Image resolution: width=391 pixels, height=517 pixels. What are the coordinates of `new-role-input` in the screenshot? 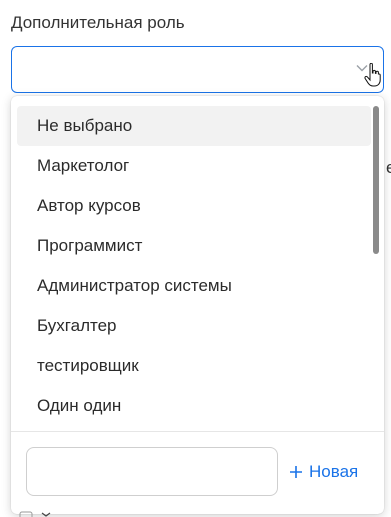 It's located at (152, 471).